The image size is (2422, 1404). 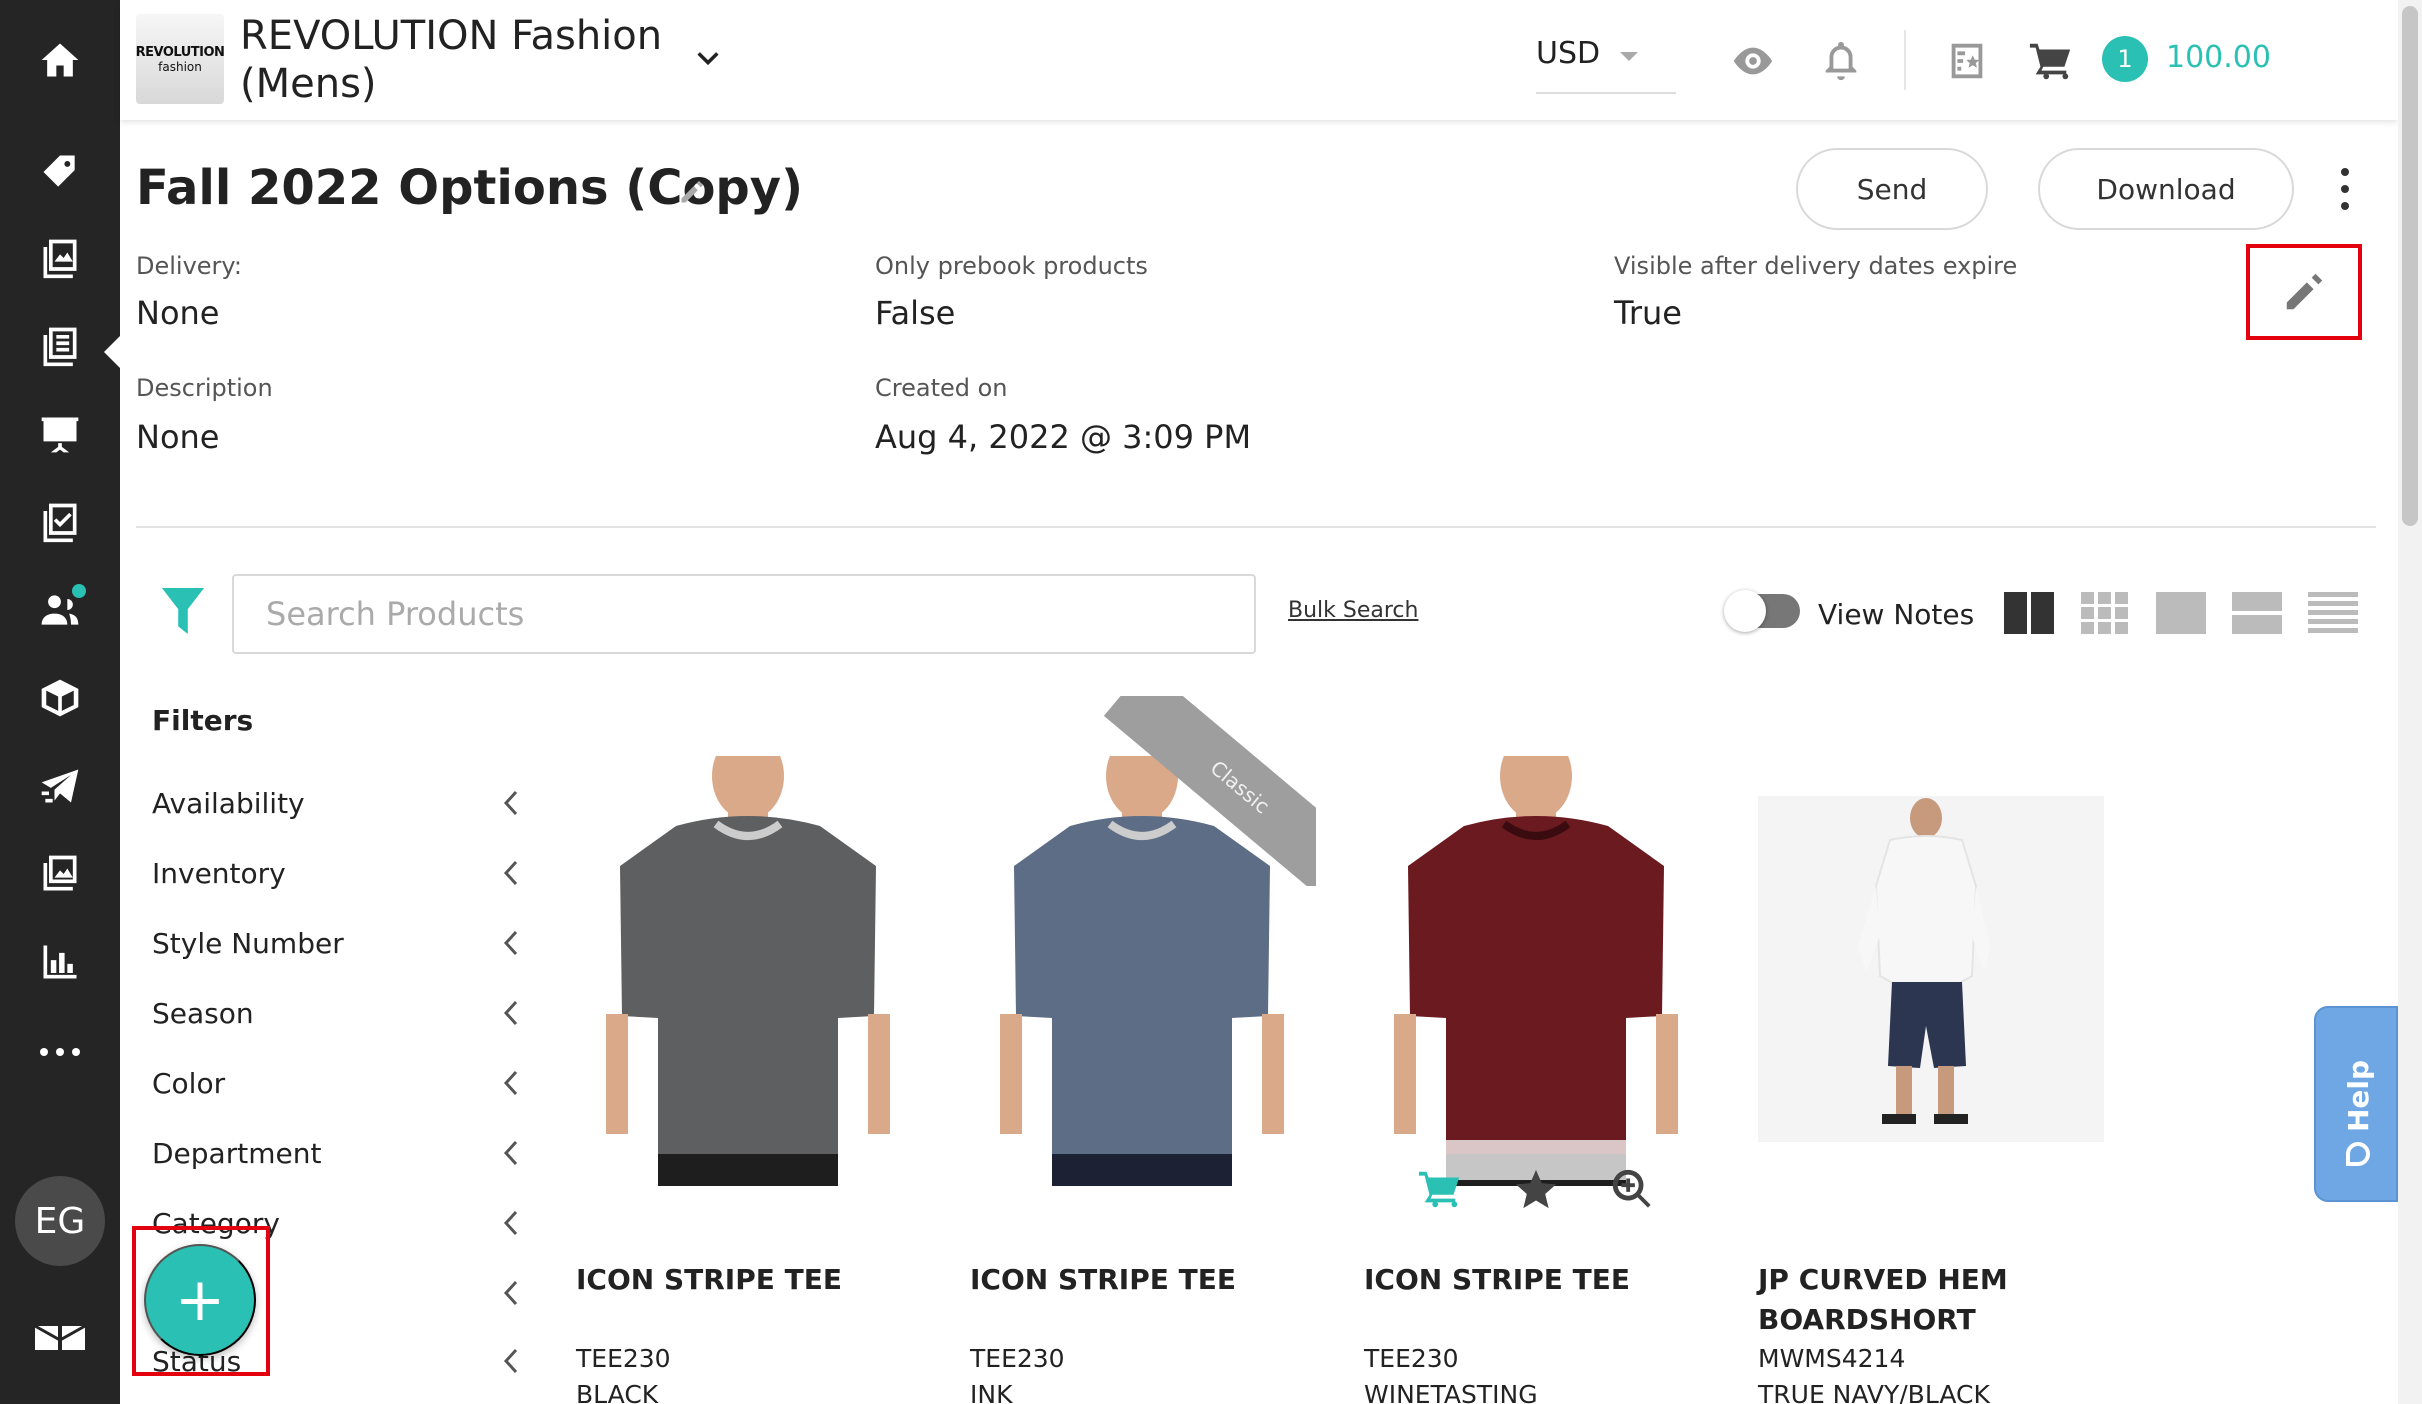 I want to click on bulk-search-link: Bulk Search, so click(x=1353, y=610).